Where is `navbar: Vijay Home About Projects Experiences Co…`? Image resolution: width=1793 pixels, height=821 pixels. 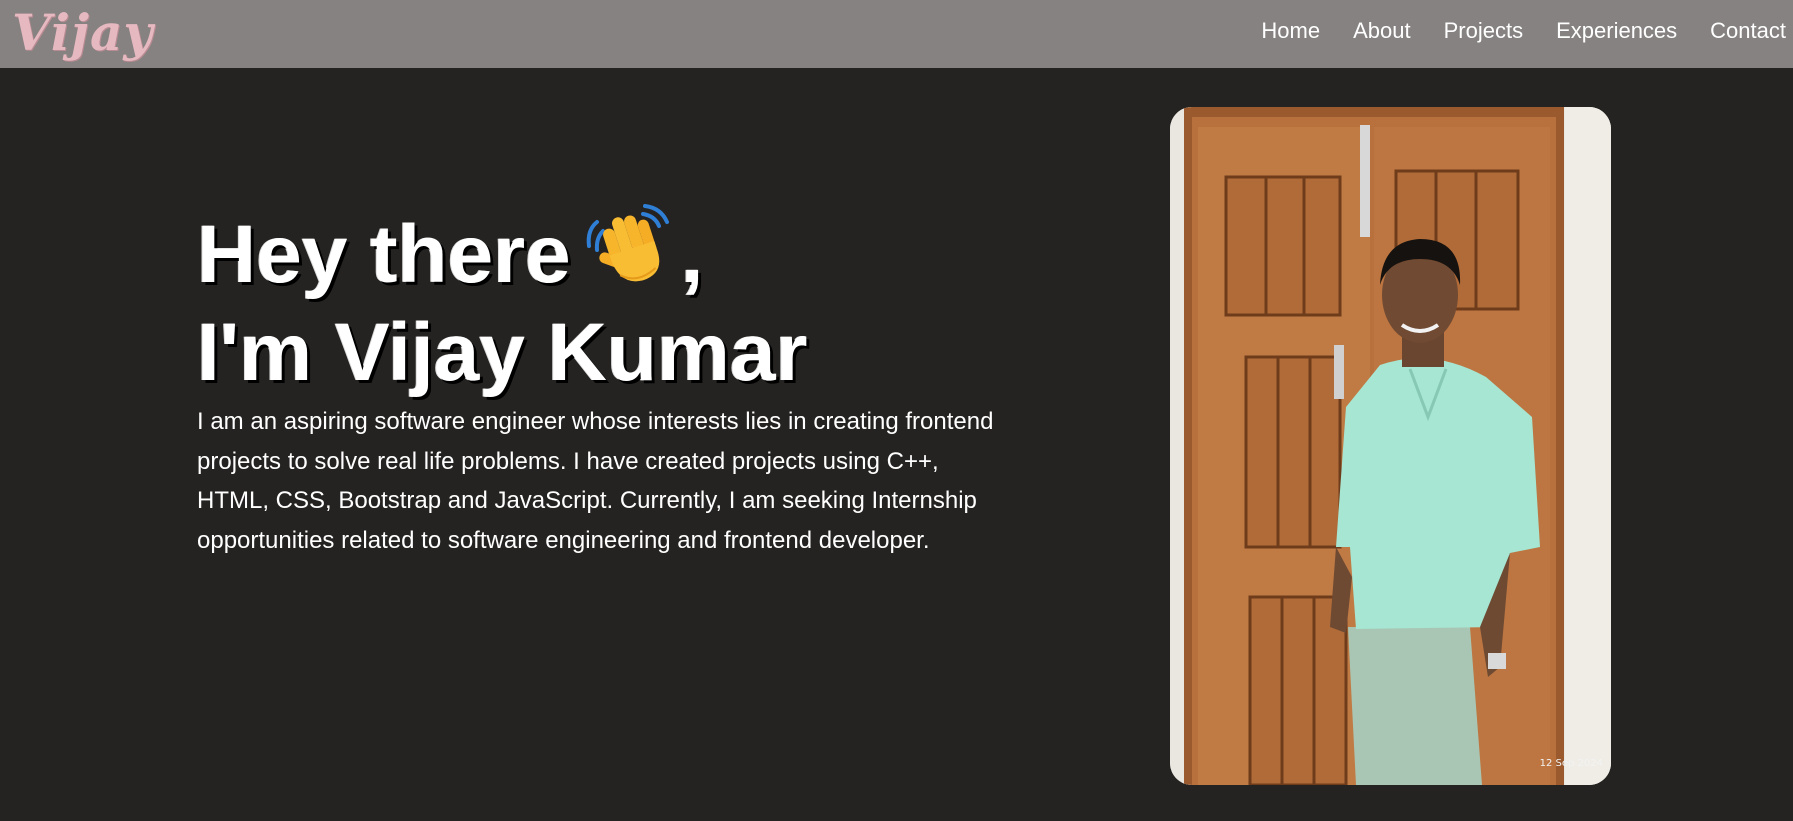 navbar: Vijay Home About Projects Experiences Co… is located at coordinates (896, 34).